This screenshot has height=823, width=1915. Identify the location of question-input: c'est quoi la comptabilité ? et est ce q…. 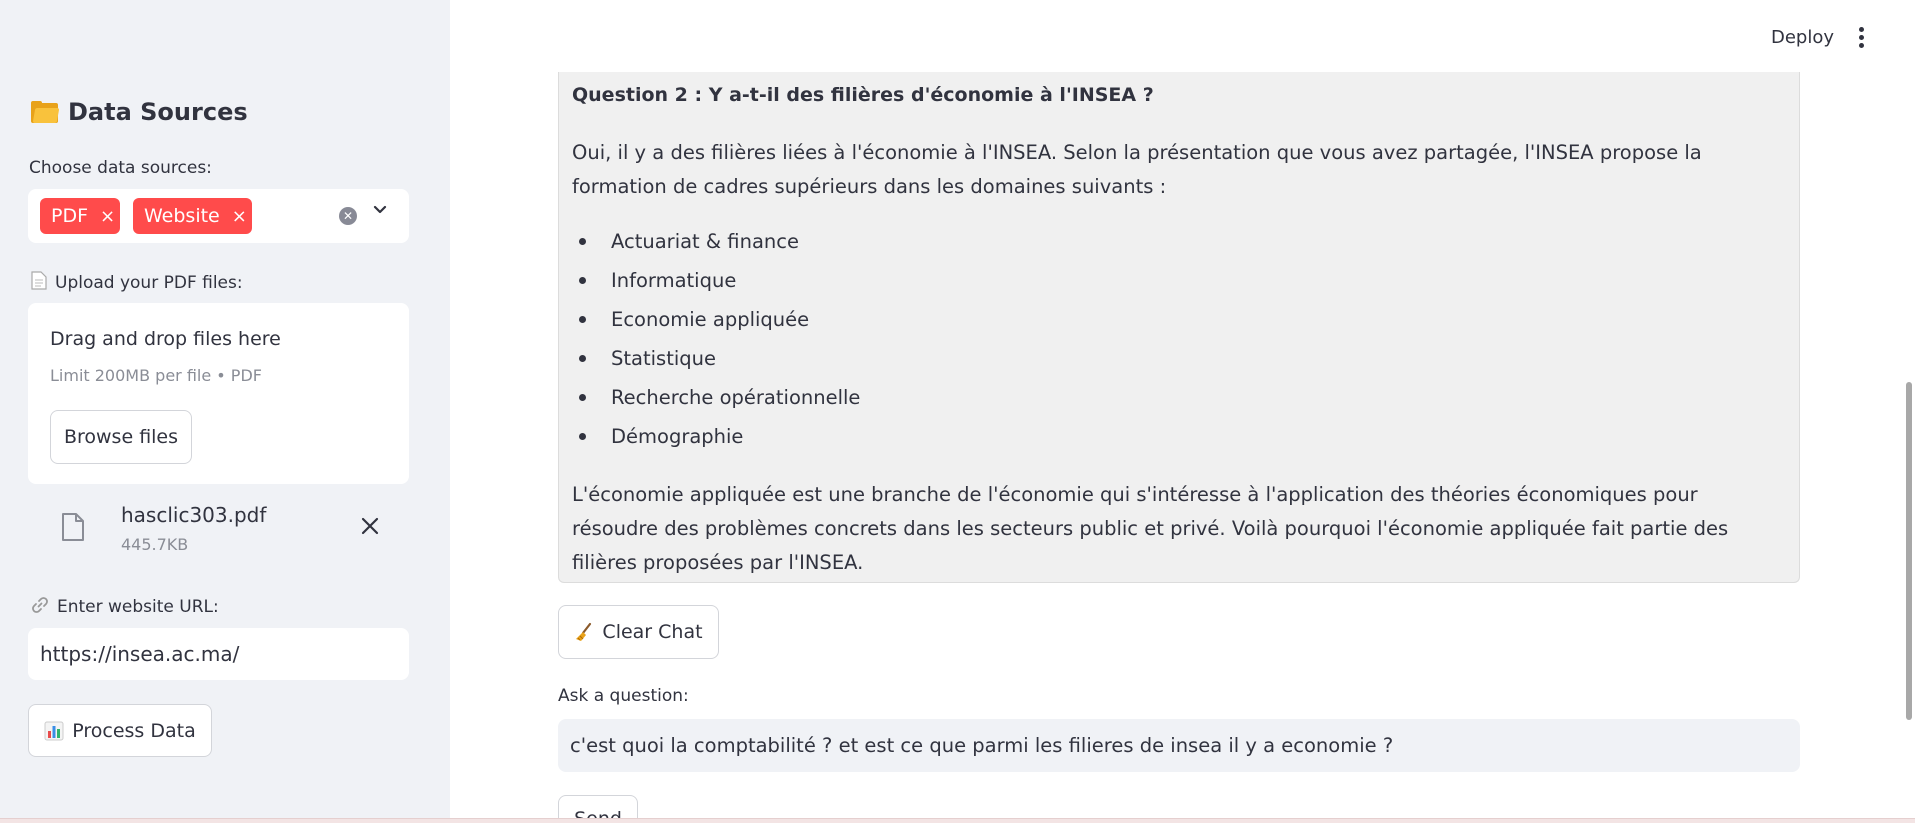
(1179, 745).